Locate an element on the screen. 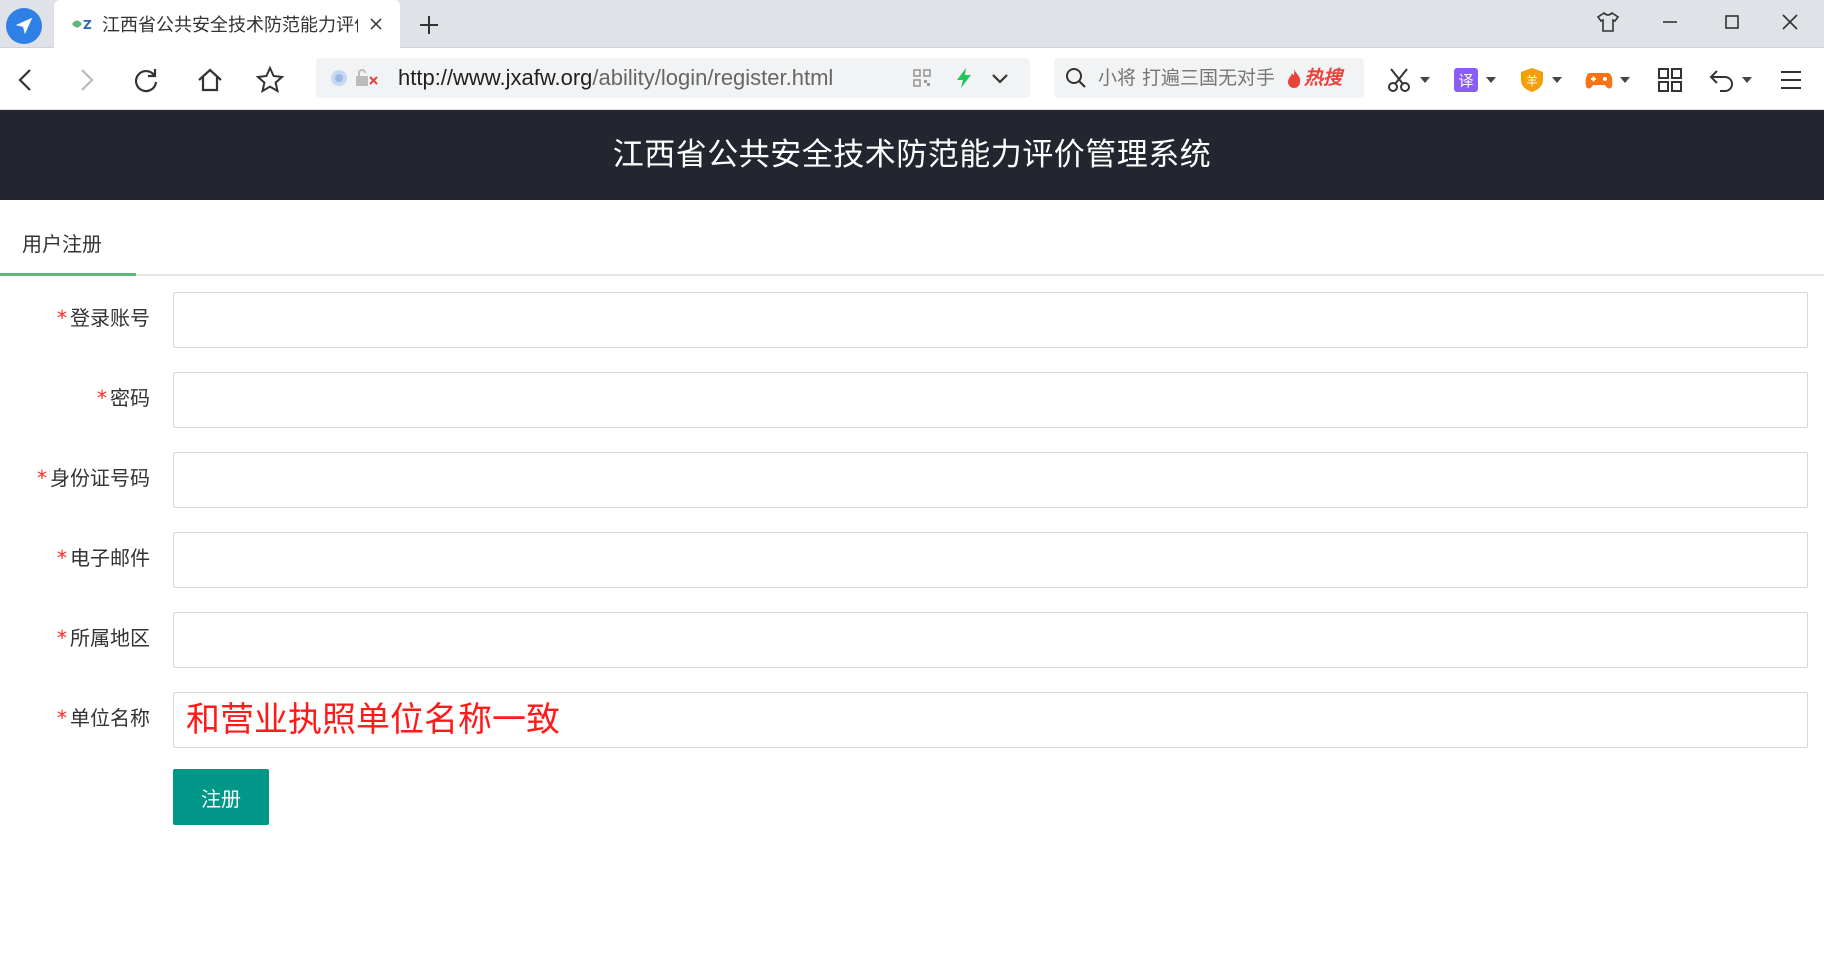 The image size is (1824, 960). form-row-email: * 电子邮件 is located at coordinates (912, 559).